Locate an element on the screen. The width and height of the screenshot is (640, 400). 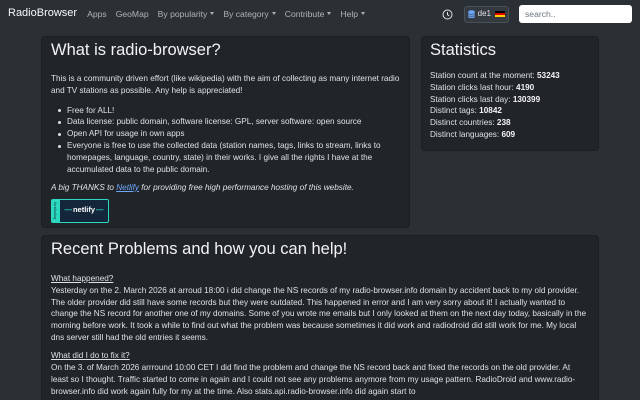
stat-value: 609 is located at coordinates (508, 135).